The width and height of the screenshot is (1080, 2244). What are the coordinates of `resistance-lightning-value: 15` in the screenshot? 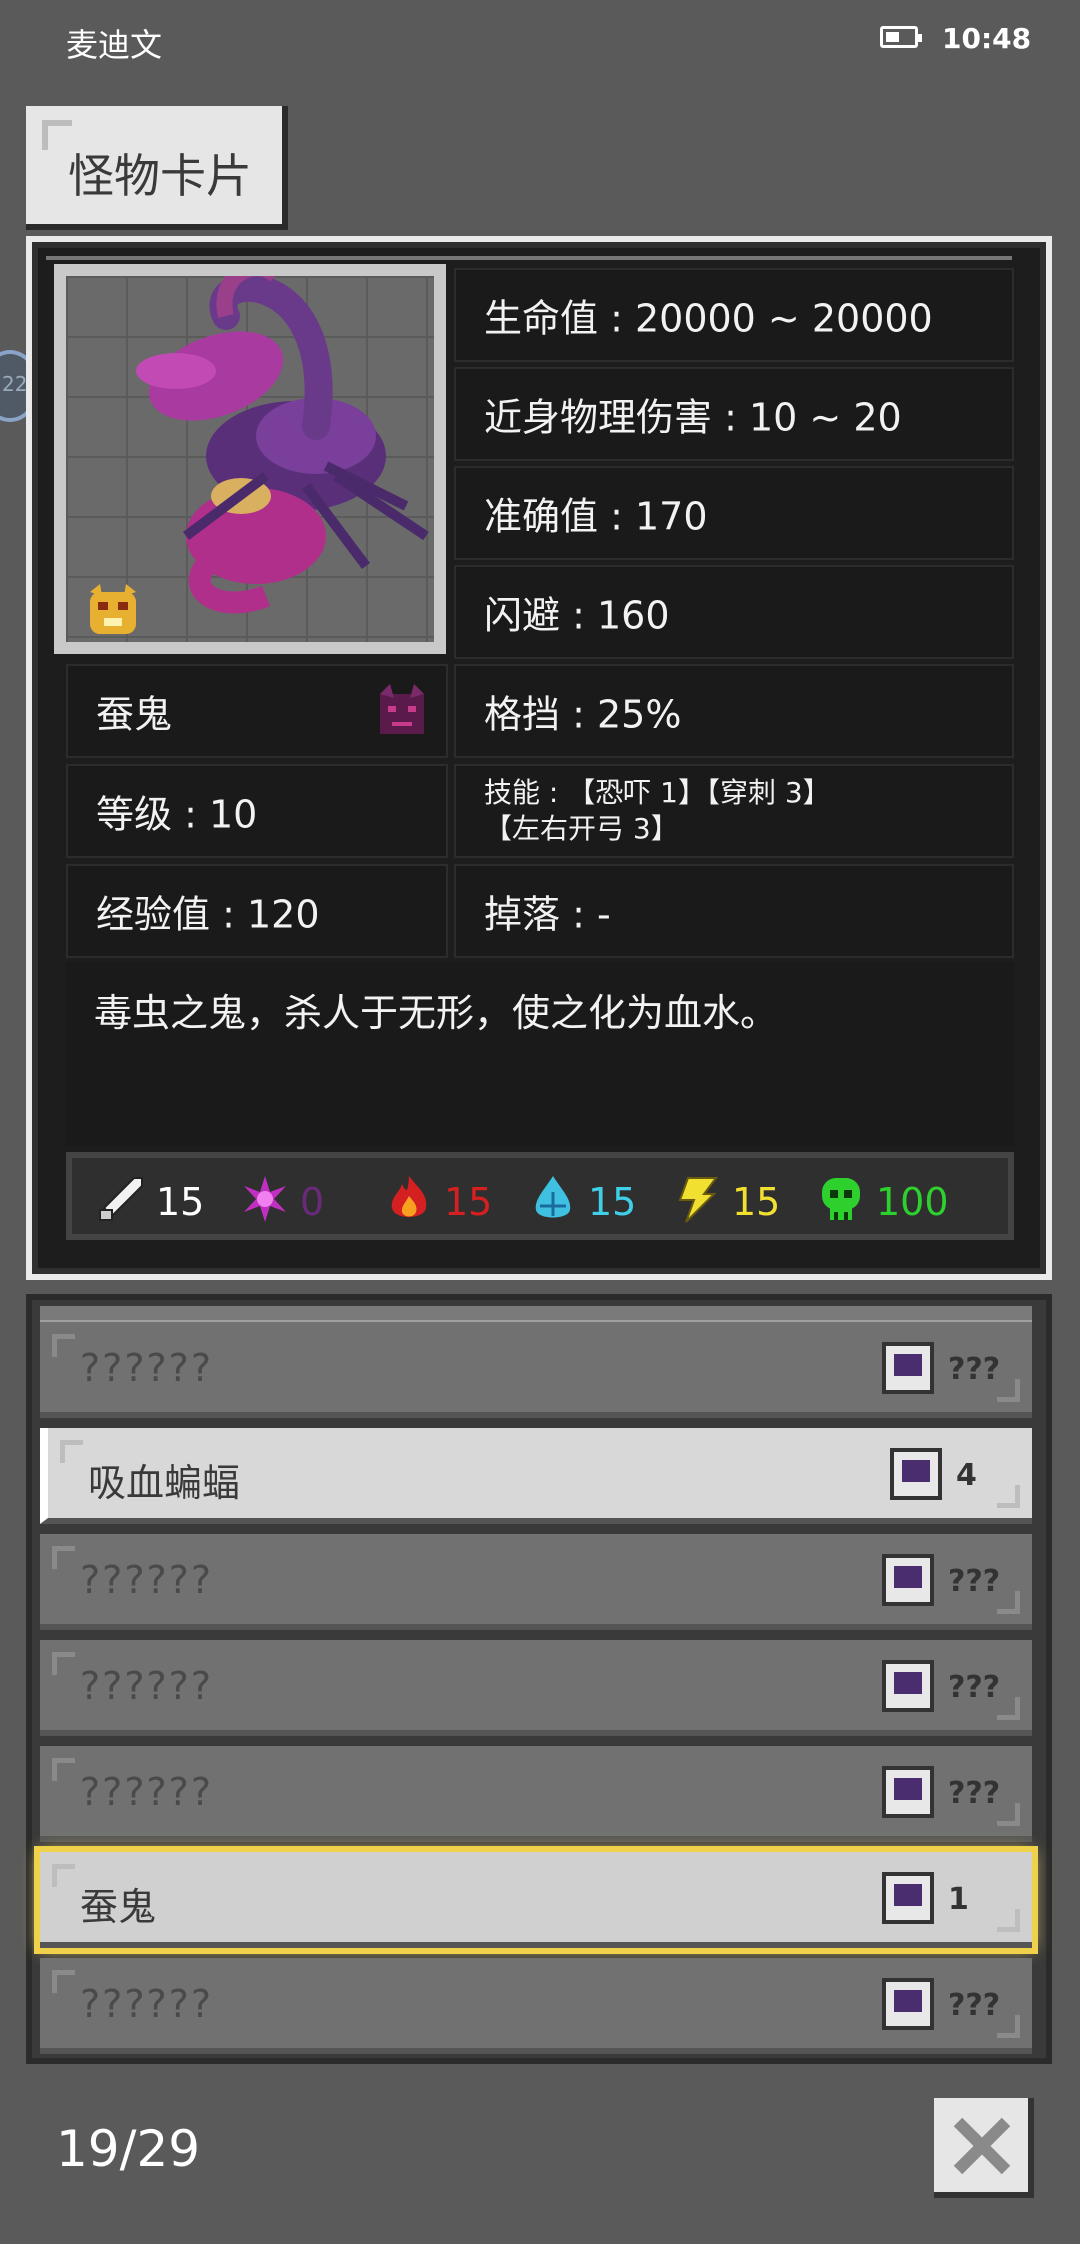 It's located at (756, 1202).